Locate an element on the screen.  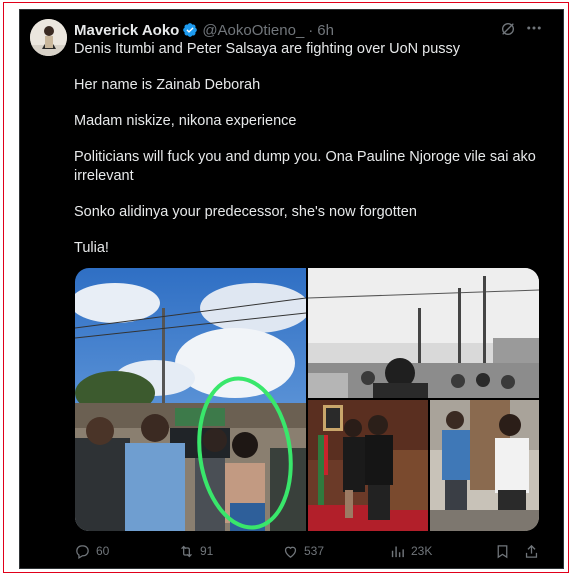
repost-button: 91 is located at coordinates (195, 551).